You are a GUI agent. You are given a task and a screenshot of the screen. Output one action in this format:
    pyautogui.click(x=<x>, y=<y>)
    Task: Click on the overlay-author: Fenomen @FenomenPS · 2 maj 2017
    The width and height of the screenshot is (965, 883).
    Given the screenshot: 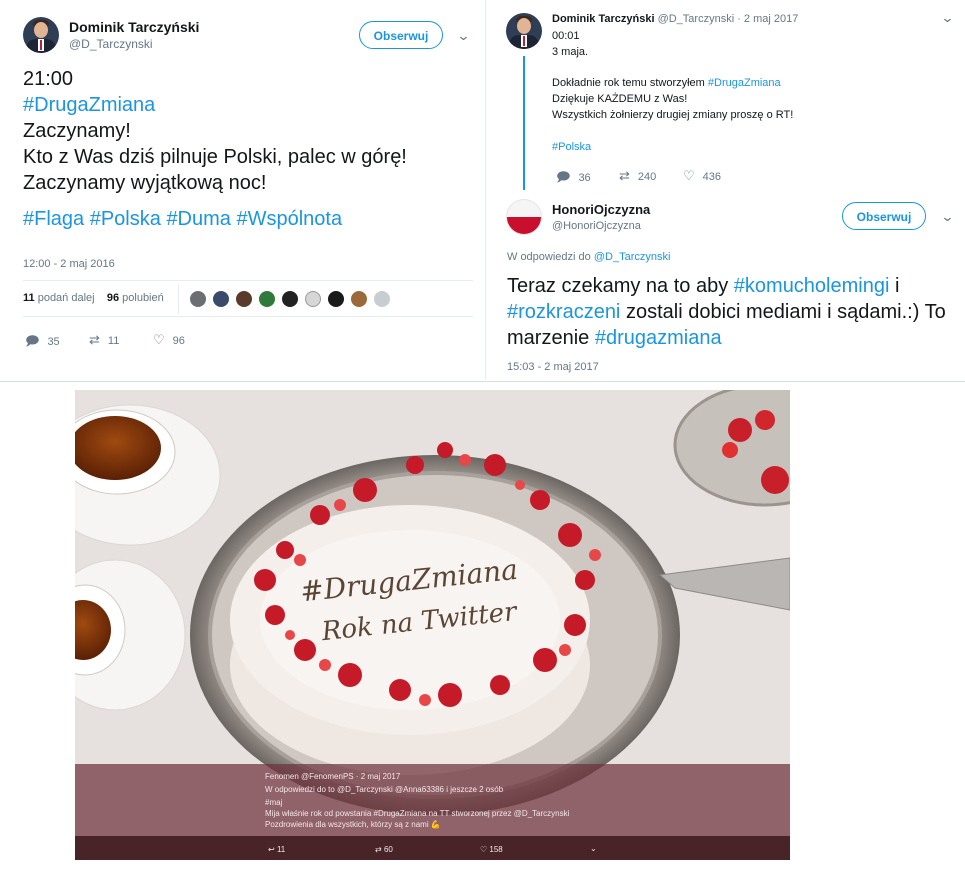 What is the action you would take?
    pyautogui.click(x=333, y=776)
    